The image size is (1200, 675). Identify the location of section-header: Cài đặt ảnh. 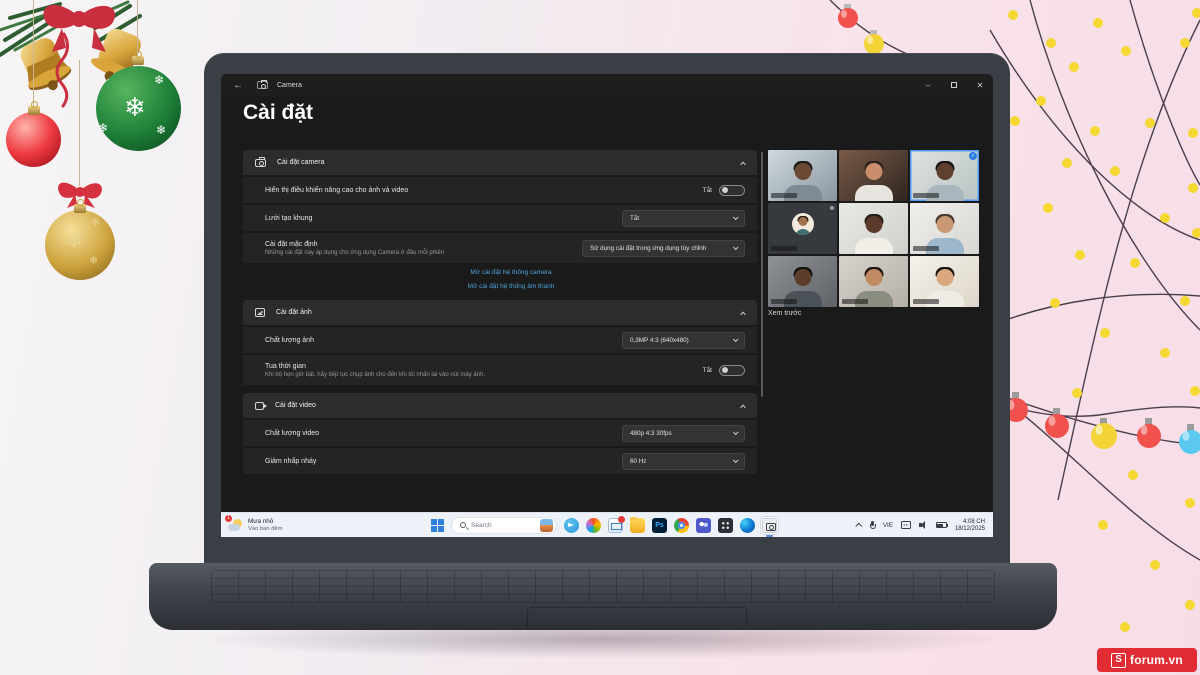
(500, 312).